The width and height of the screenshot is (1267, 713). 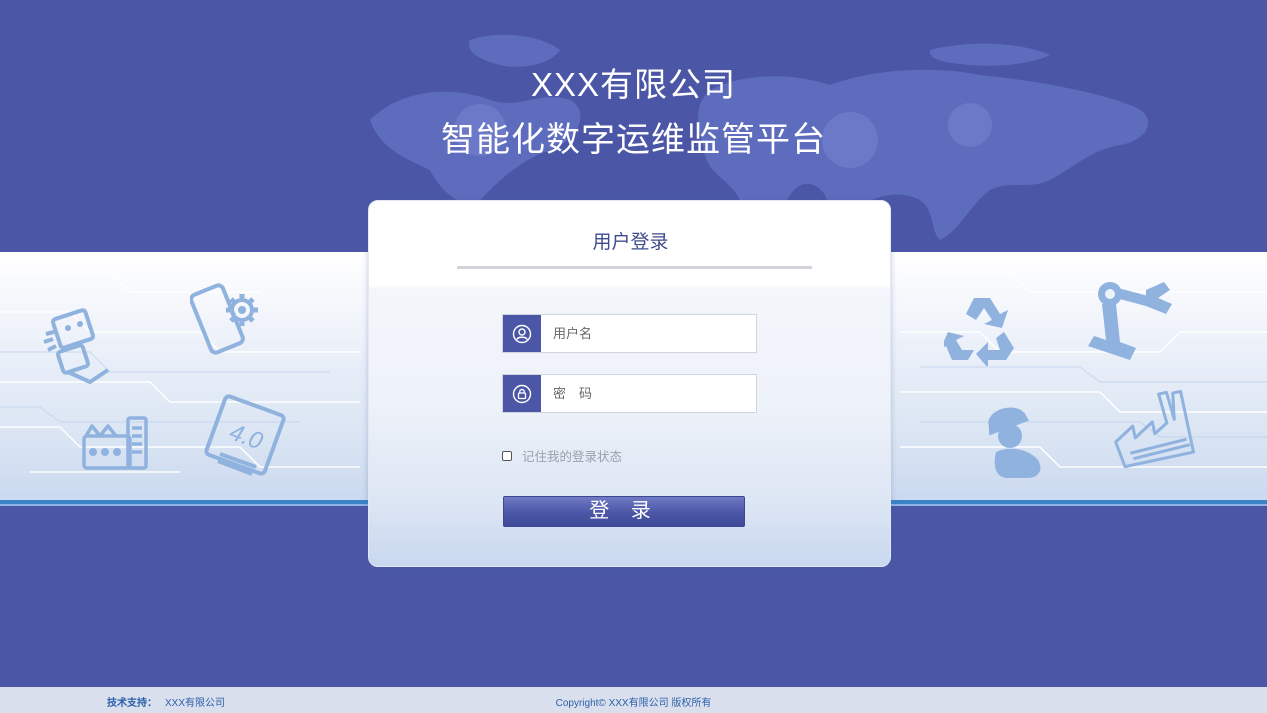 What do you see at coordinates (633, 703) in the screenshot?
I see `copyright-text: Copyright© XXX有限公司 版权所有` at bounding box center [633, 703].